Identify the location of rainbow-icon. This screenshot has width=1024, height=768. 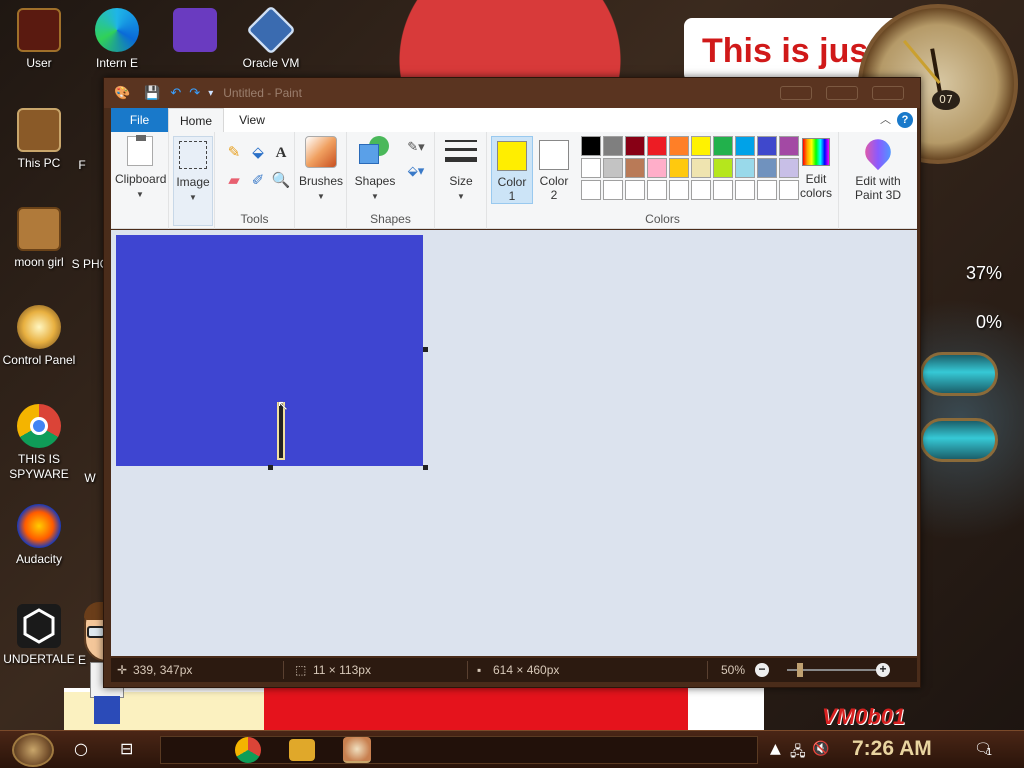
(816, 152).